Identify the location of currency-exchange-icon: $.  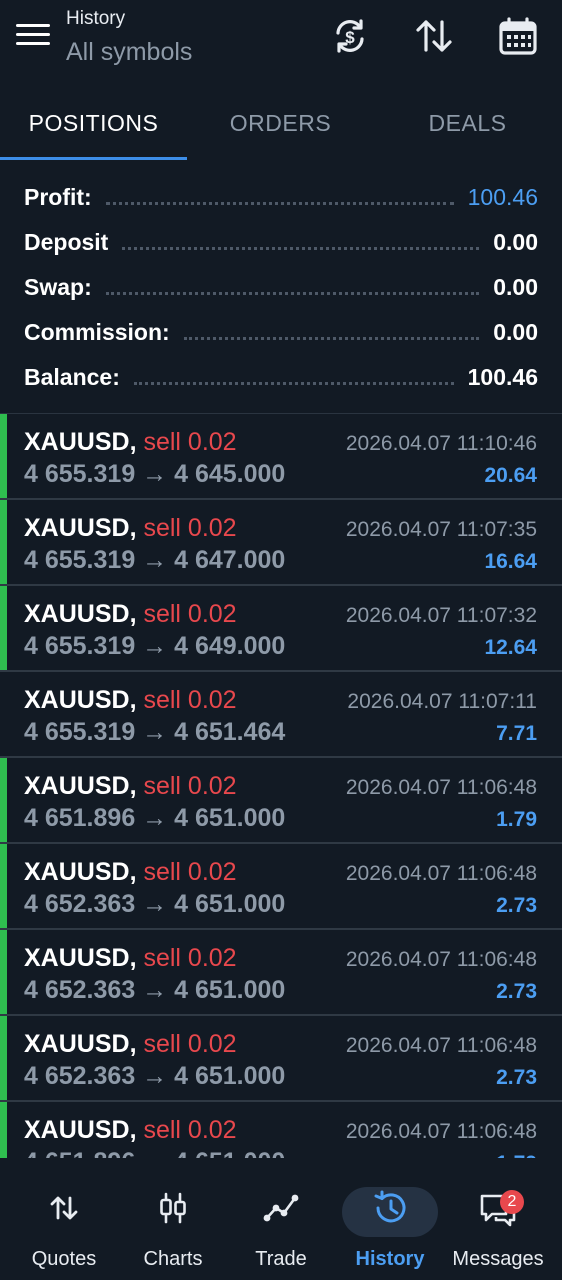
(350, 36).